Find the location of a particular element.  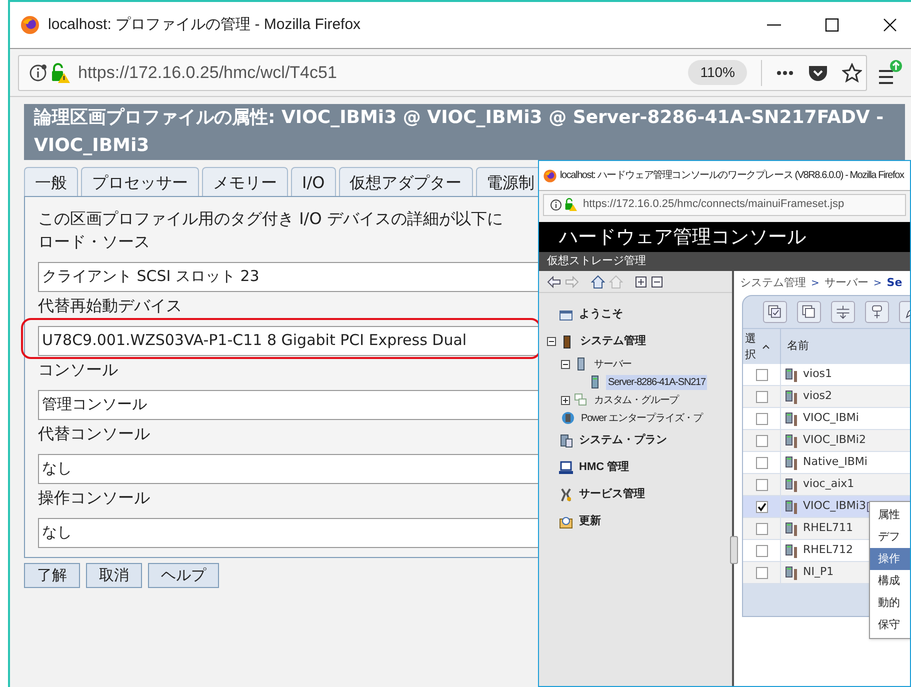

field-label: コンソール is located at coordinates (78, 370).